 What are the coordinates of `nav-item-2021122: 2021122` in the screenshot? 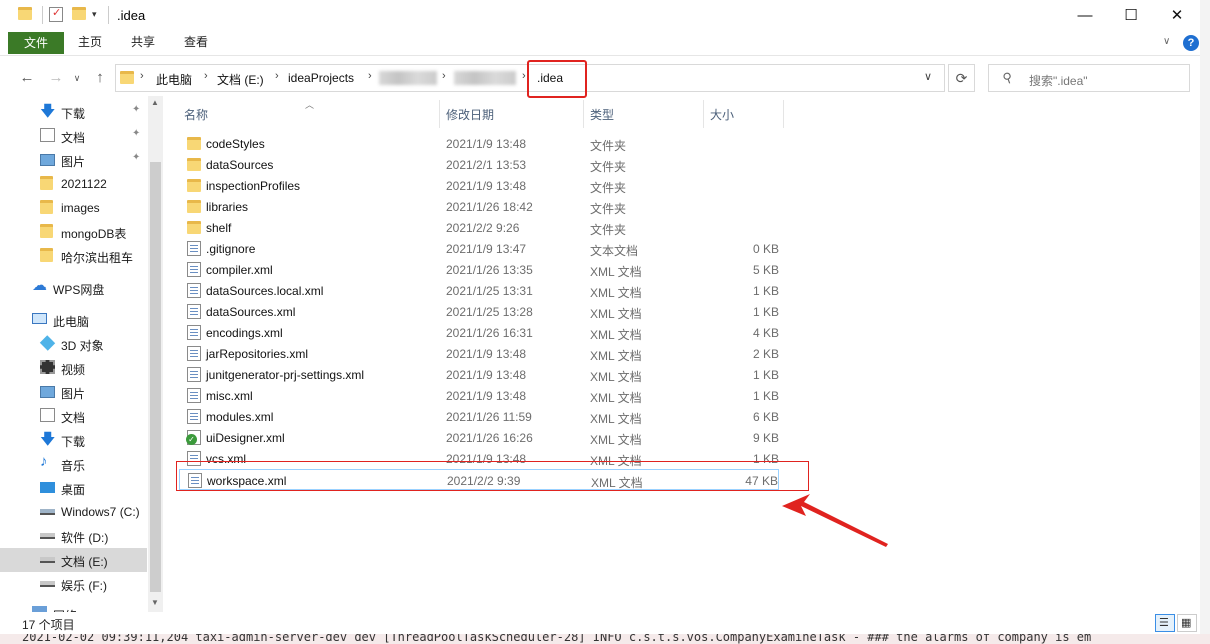 It's located at (73, 184).